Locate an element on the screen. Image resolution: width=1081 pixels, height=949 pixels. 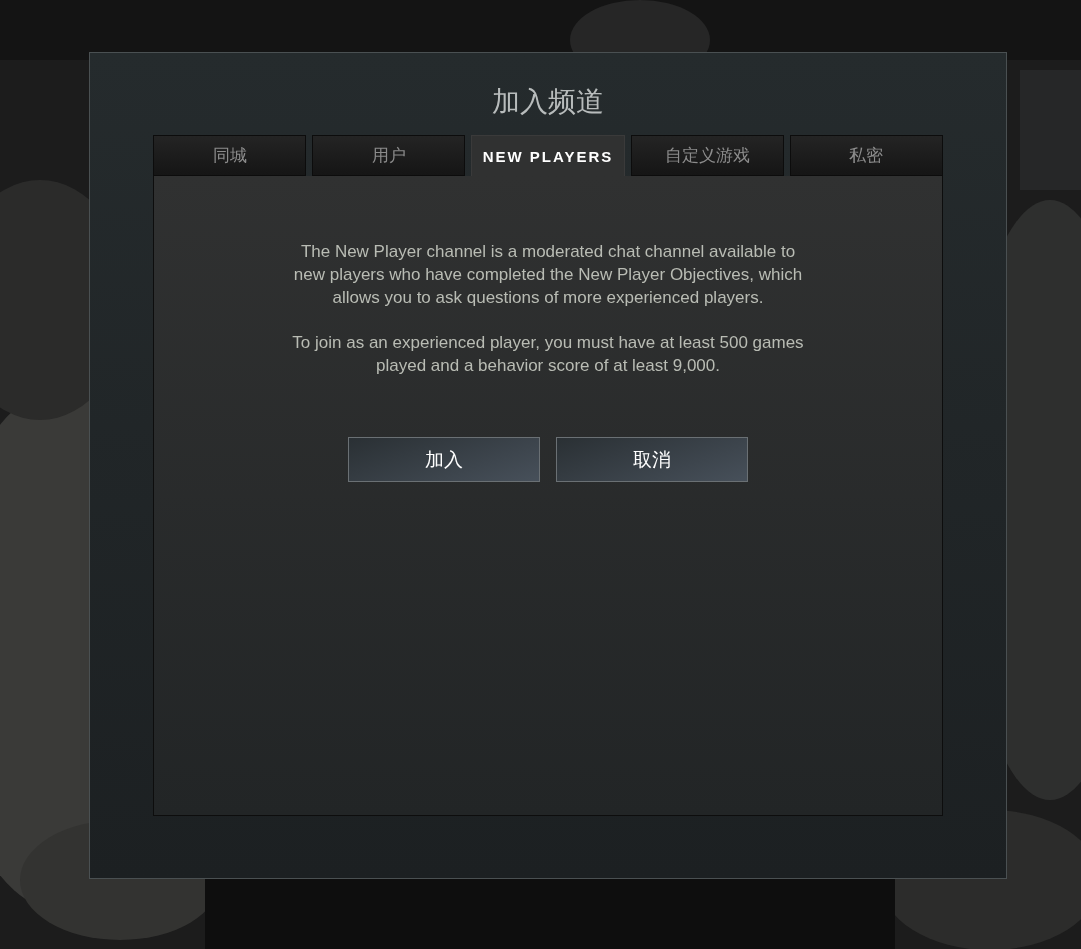
tab: 自定义游戏 is located at coordinates (707, 155).